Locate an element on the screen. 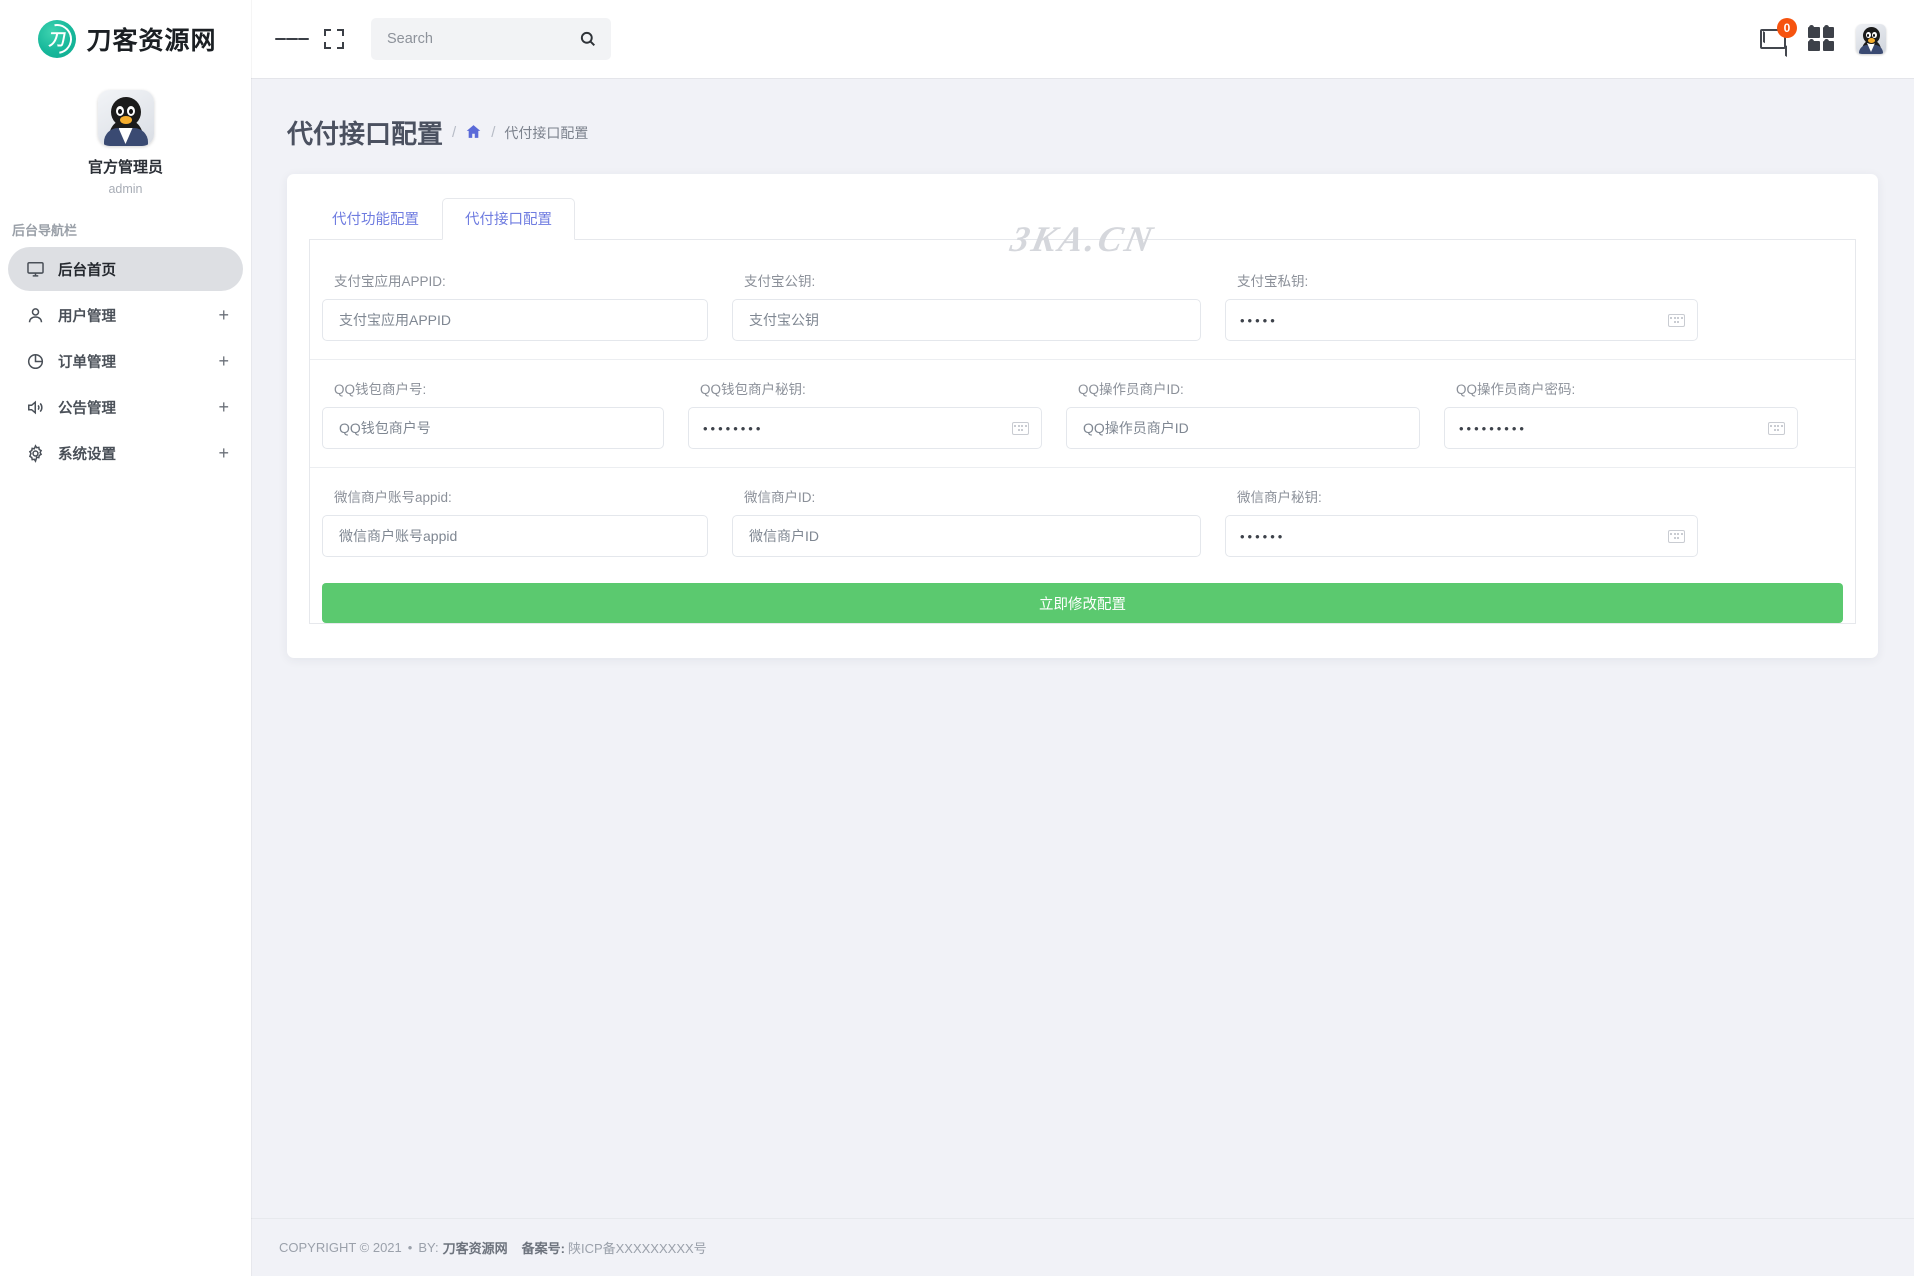 The width and height of the screenshot is (1914, 1276). field-alipay-appid: 支付宝应用APPID: is located at coordinates (515, 305).